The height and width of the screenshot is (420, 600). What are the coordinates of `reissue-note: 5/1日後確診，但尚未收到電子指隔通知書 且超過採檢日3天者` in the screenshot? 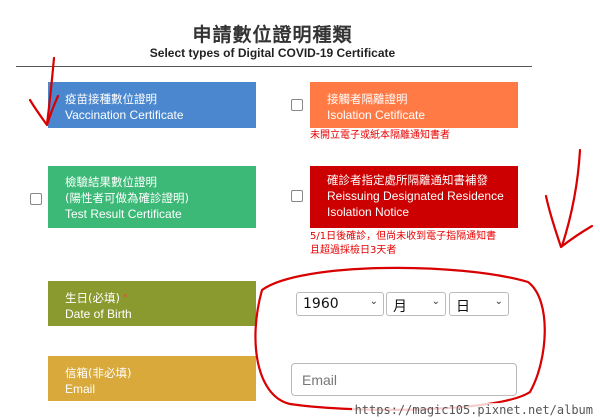 It's located at (403, 244).